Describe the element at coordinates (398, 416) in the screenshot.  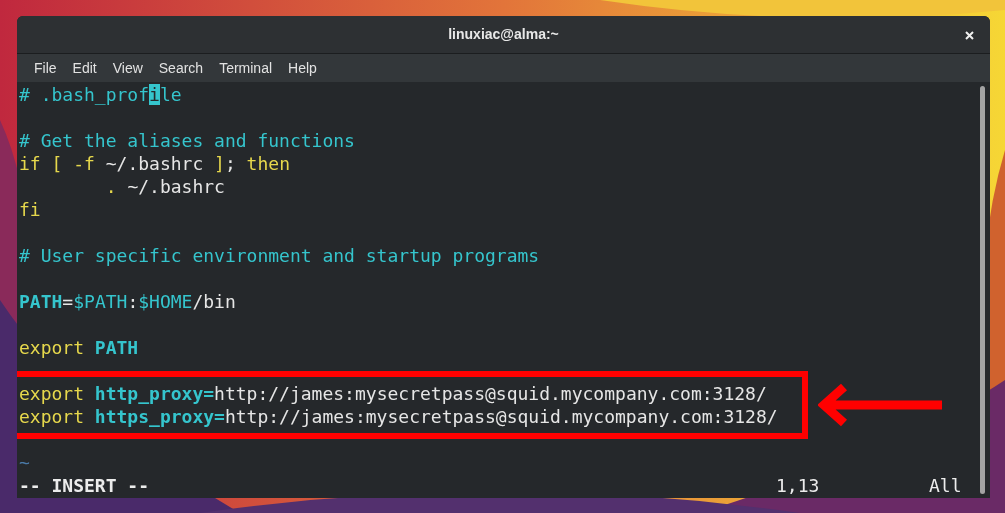
I see `code-line: export https_proxy=http://james:mysecretpass@squid.mycompany.com:3128/` at that location.